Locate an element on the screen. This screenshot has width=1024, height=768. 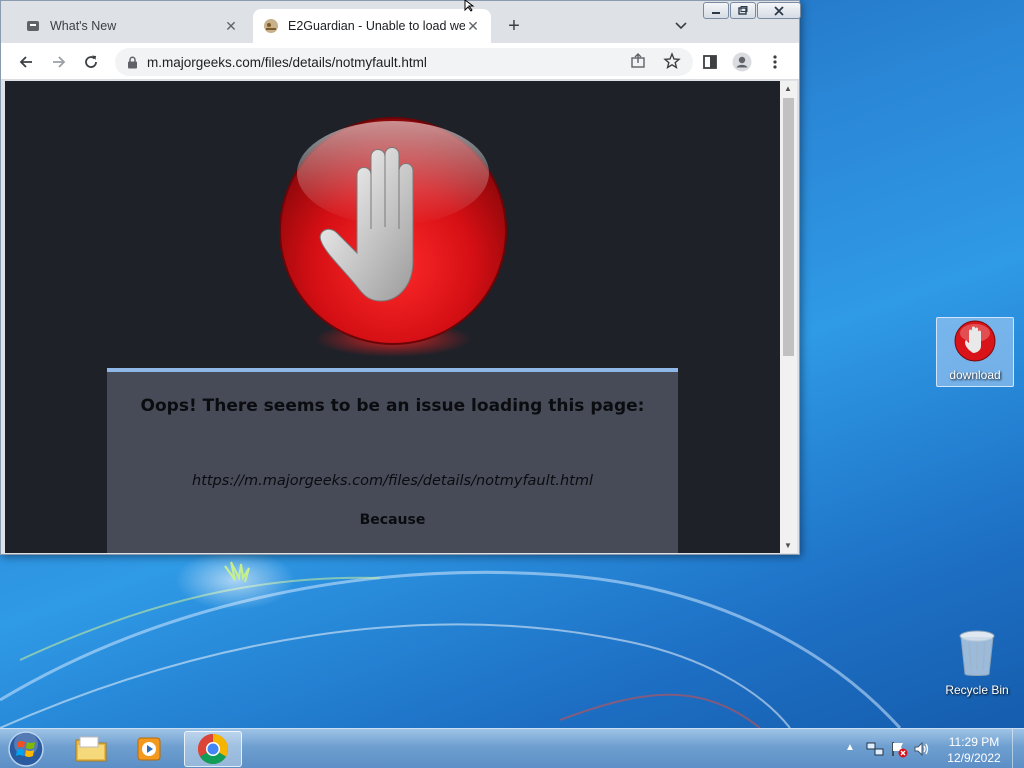
maximize-button is located at coordinates (743, 10).